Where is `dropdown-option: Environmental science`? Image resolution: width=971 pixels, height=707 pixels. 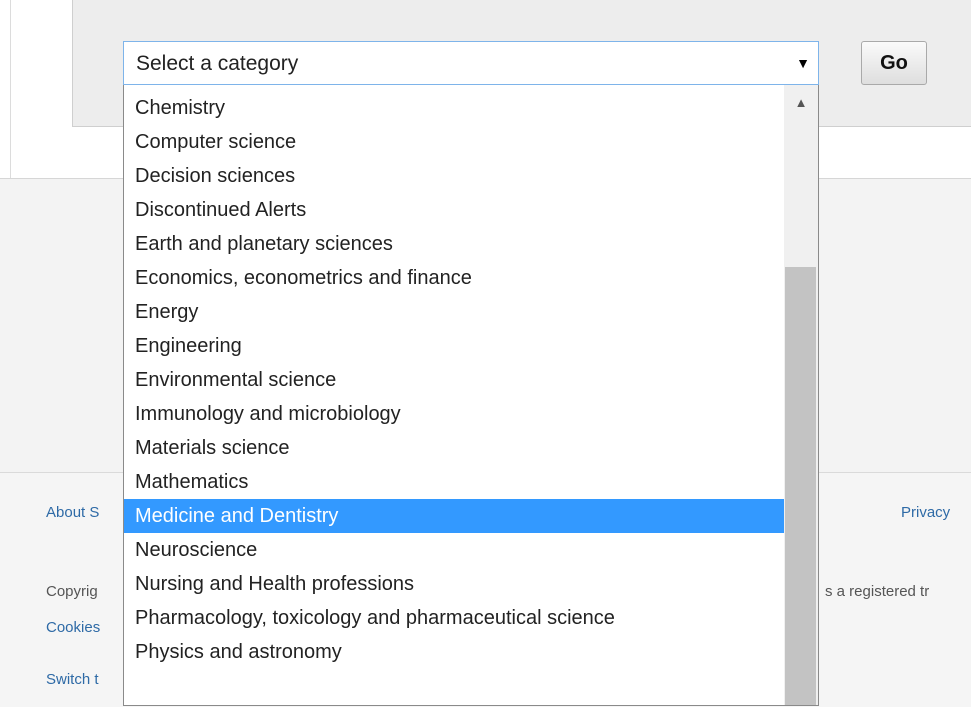 dropdown-option: Environmental science is located at coordinates (454, 380).